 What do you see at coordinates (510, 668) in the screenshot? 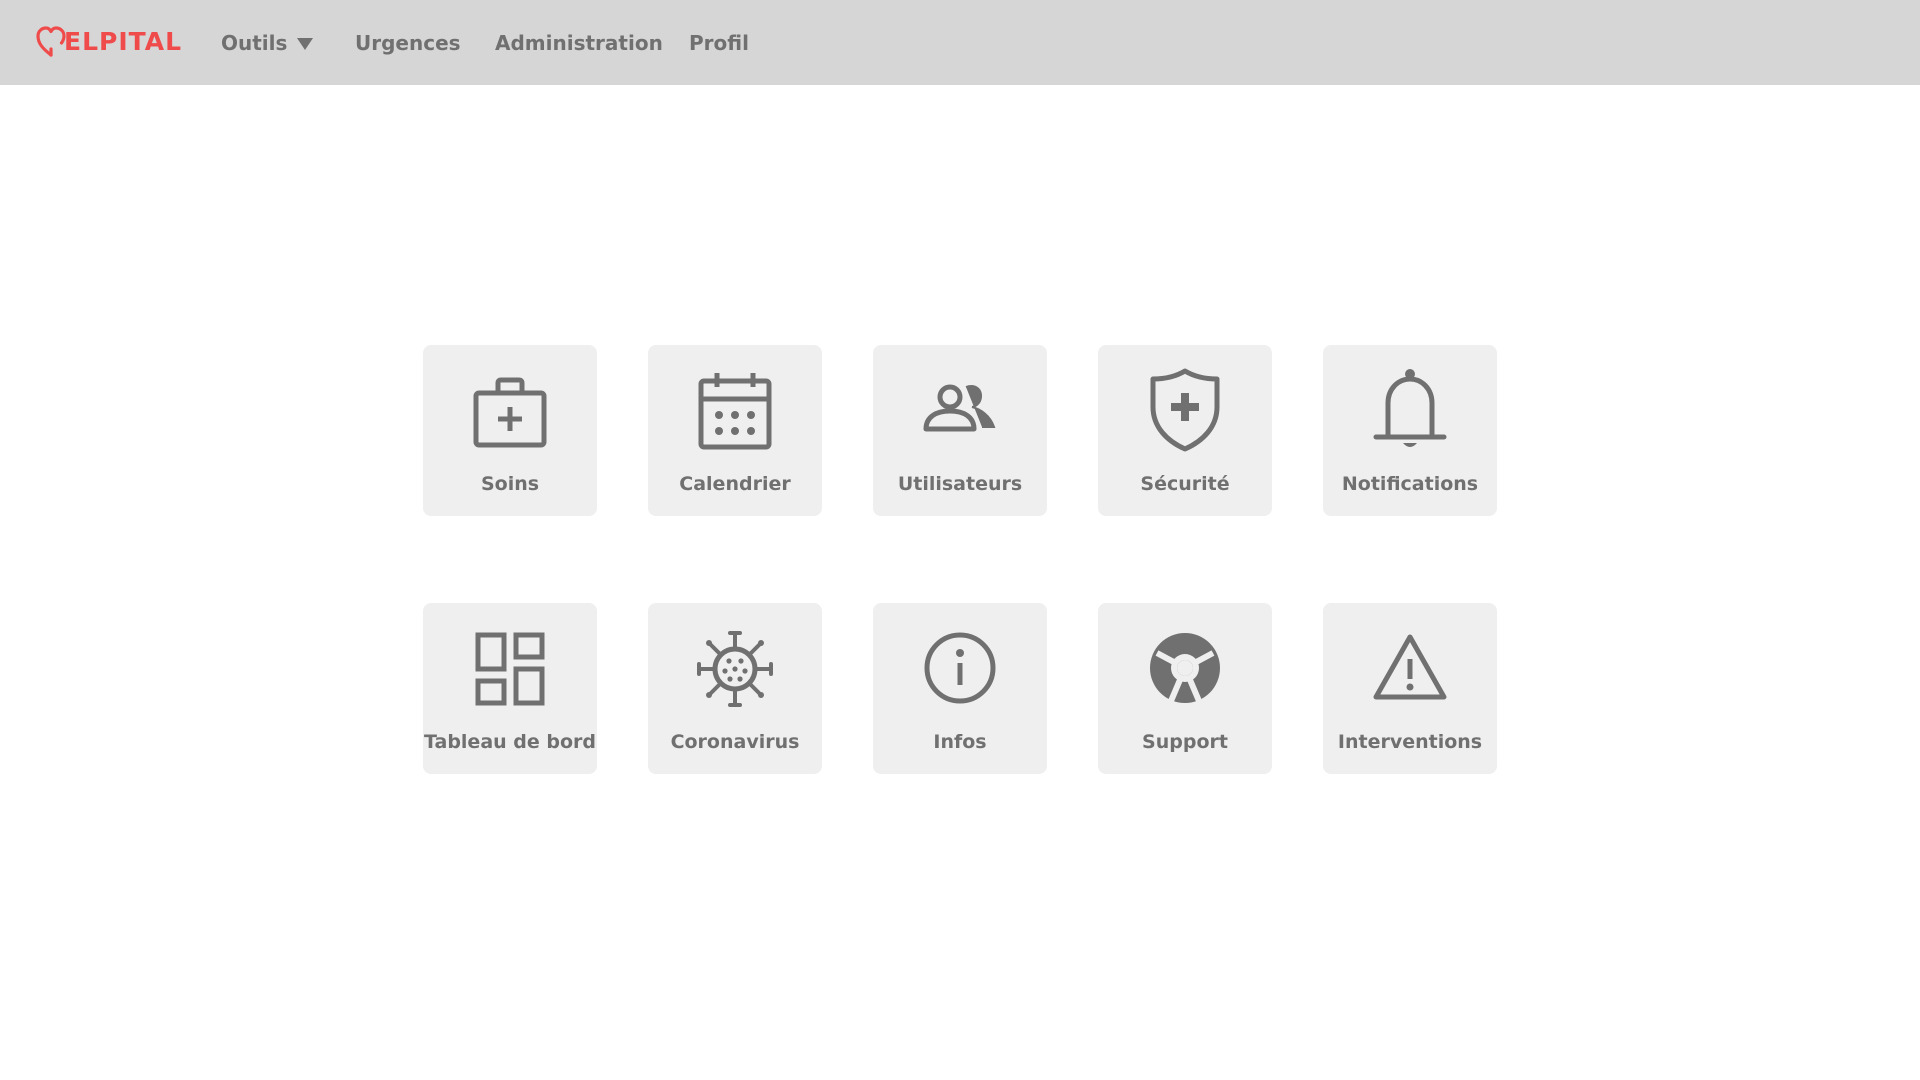
I see `dashboard-icon` at bounding box center [510, 668].